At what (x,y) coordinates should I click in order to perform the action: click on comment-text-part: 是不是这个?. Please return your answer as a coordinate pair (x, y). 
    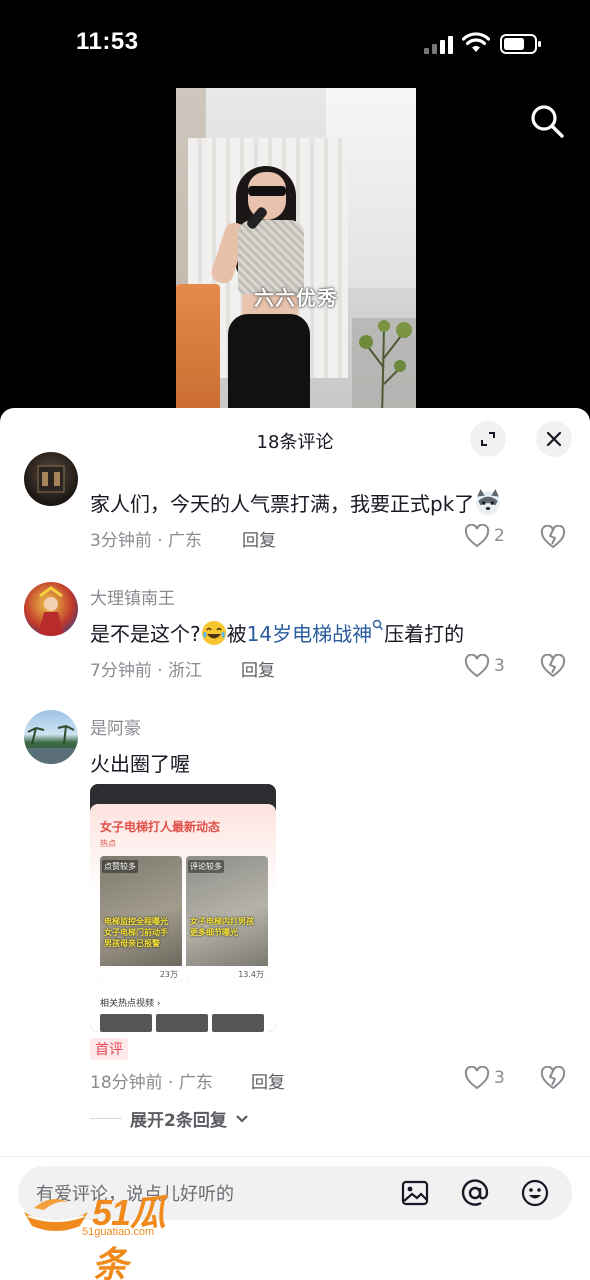
    Looking at the image, I should click on (145, 634).